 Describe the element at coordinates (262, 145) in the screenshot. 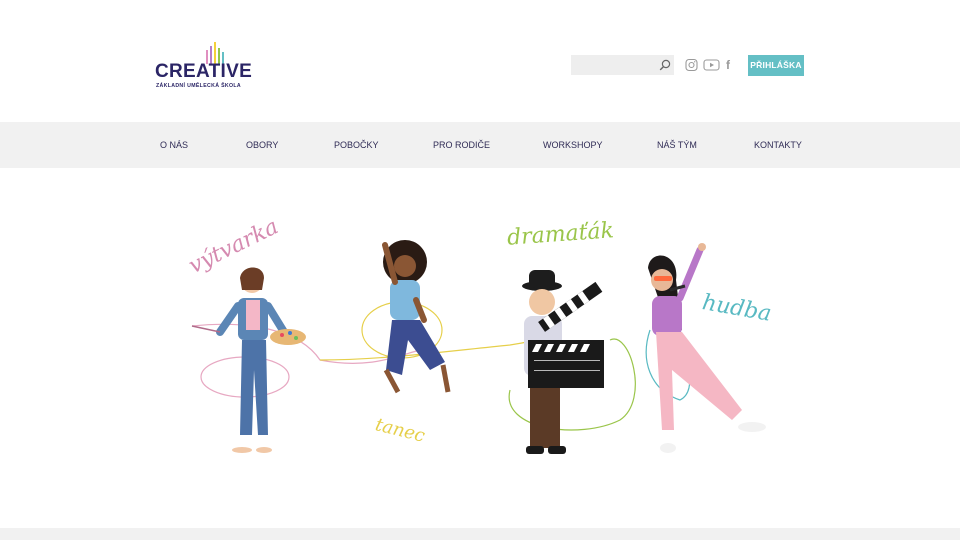

I see `nav-item-fields: OBORY` at that location.